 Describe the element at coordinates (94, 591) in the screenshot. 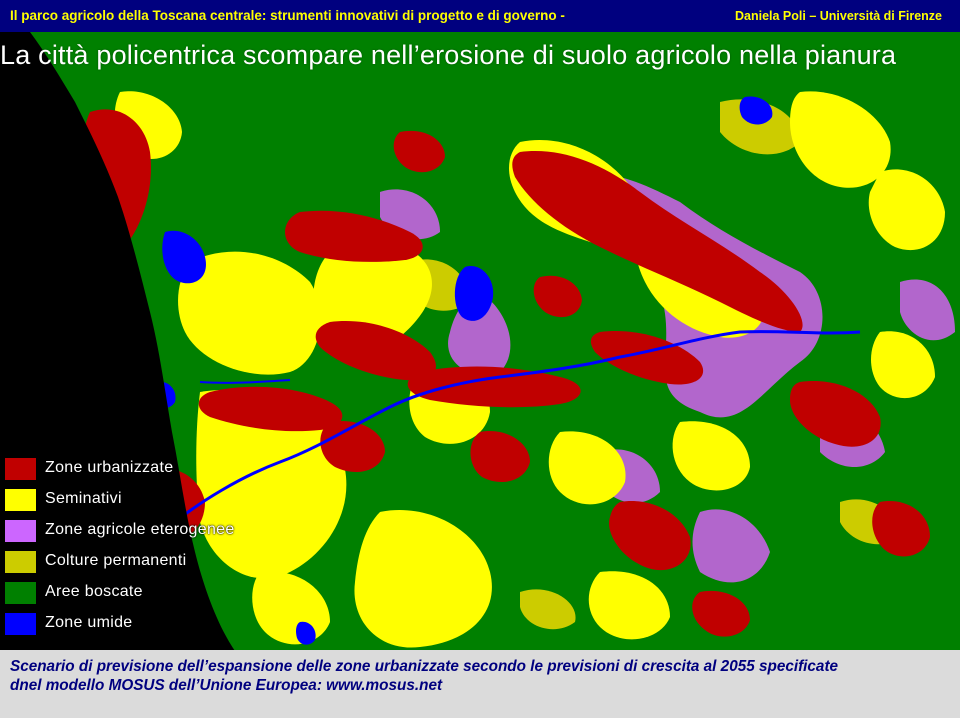

I see `legend-label: Aree boscate` at that location.